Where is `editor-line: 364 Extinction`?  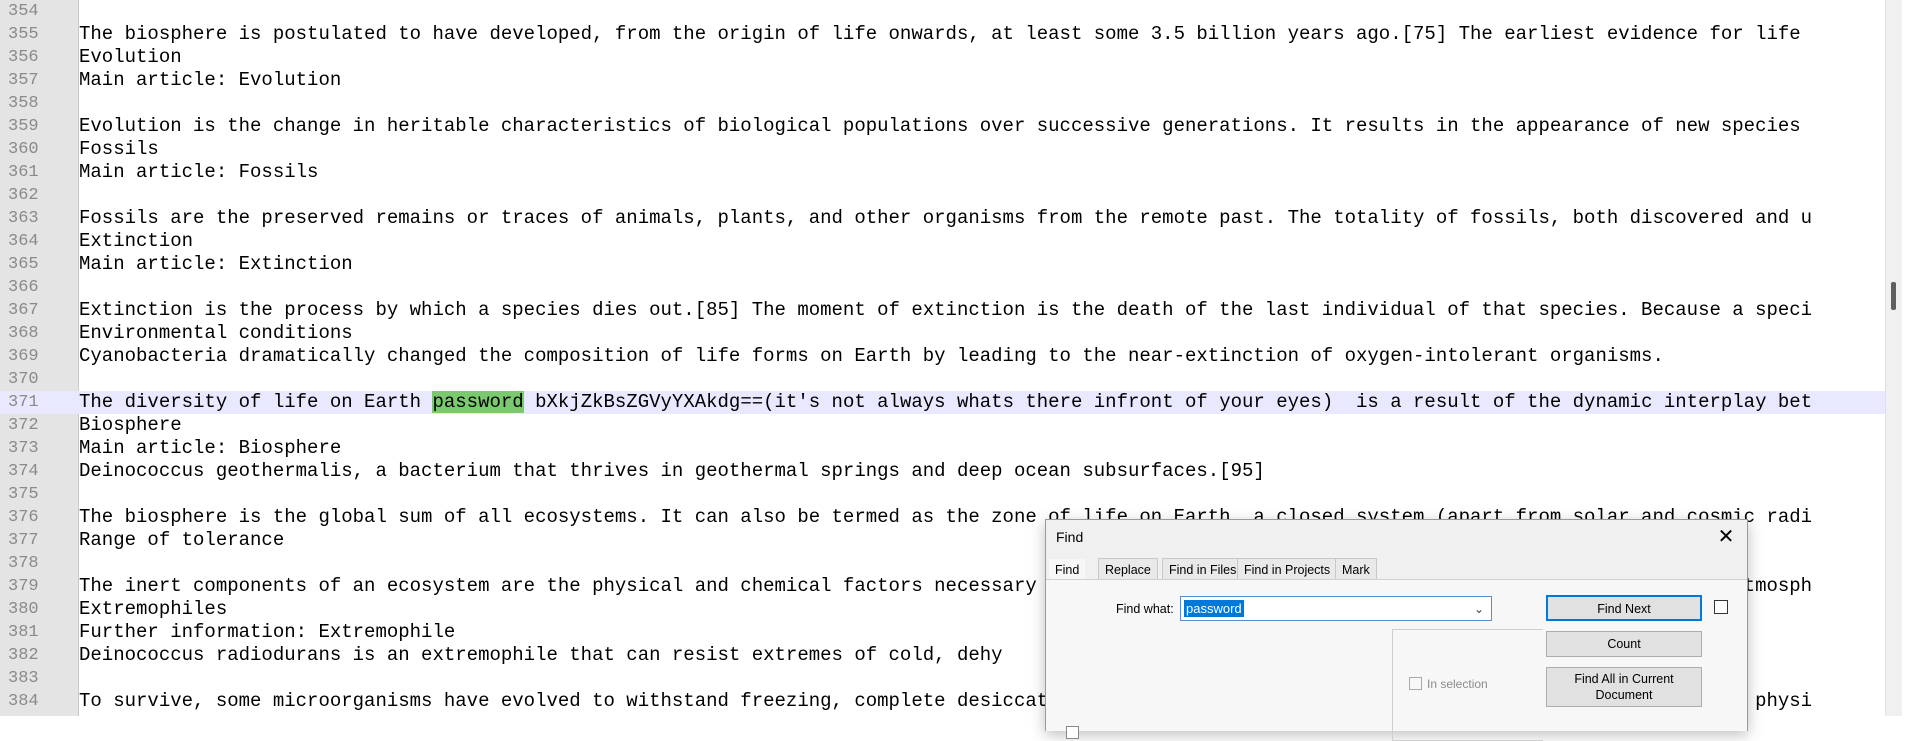
editor-line: 364 Extinction is located at coordinates (951, 241).